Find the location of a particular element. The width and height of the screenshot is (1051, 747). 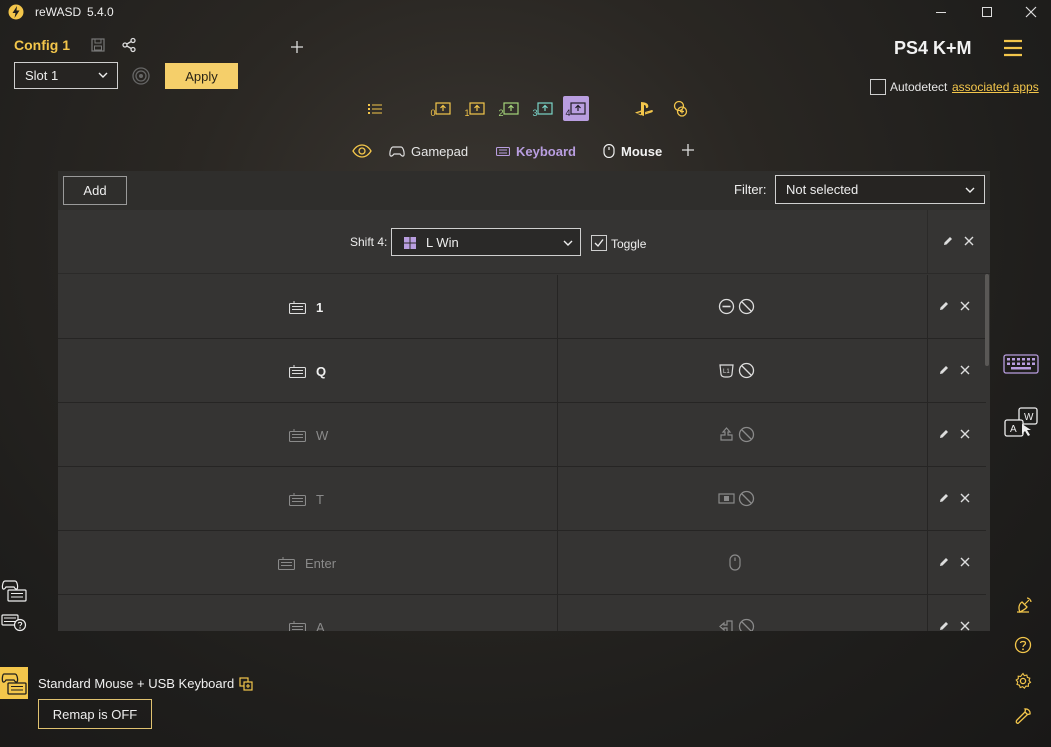

help-icon is located at coordinates (1023, 645).